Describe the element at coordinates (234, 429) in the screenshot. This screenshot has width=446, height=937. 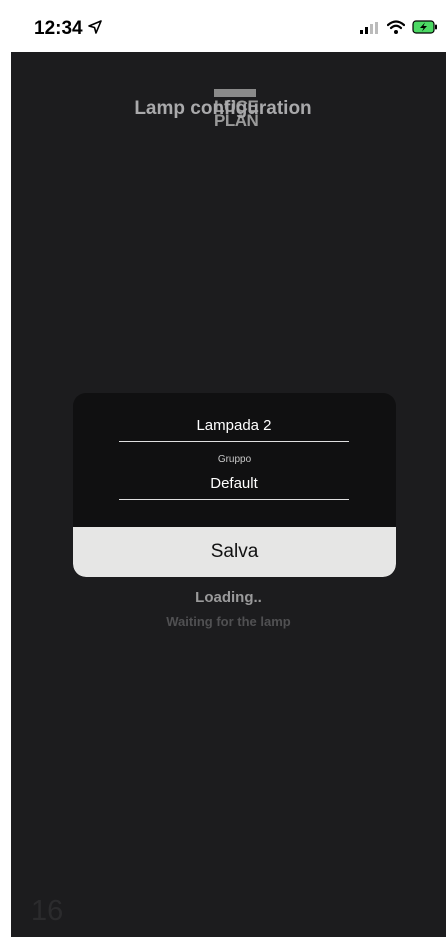
I see `lamp-name-input: Lampada 2` at that location.